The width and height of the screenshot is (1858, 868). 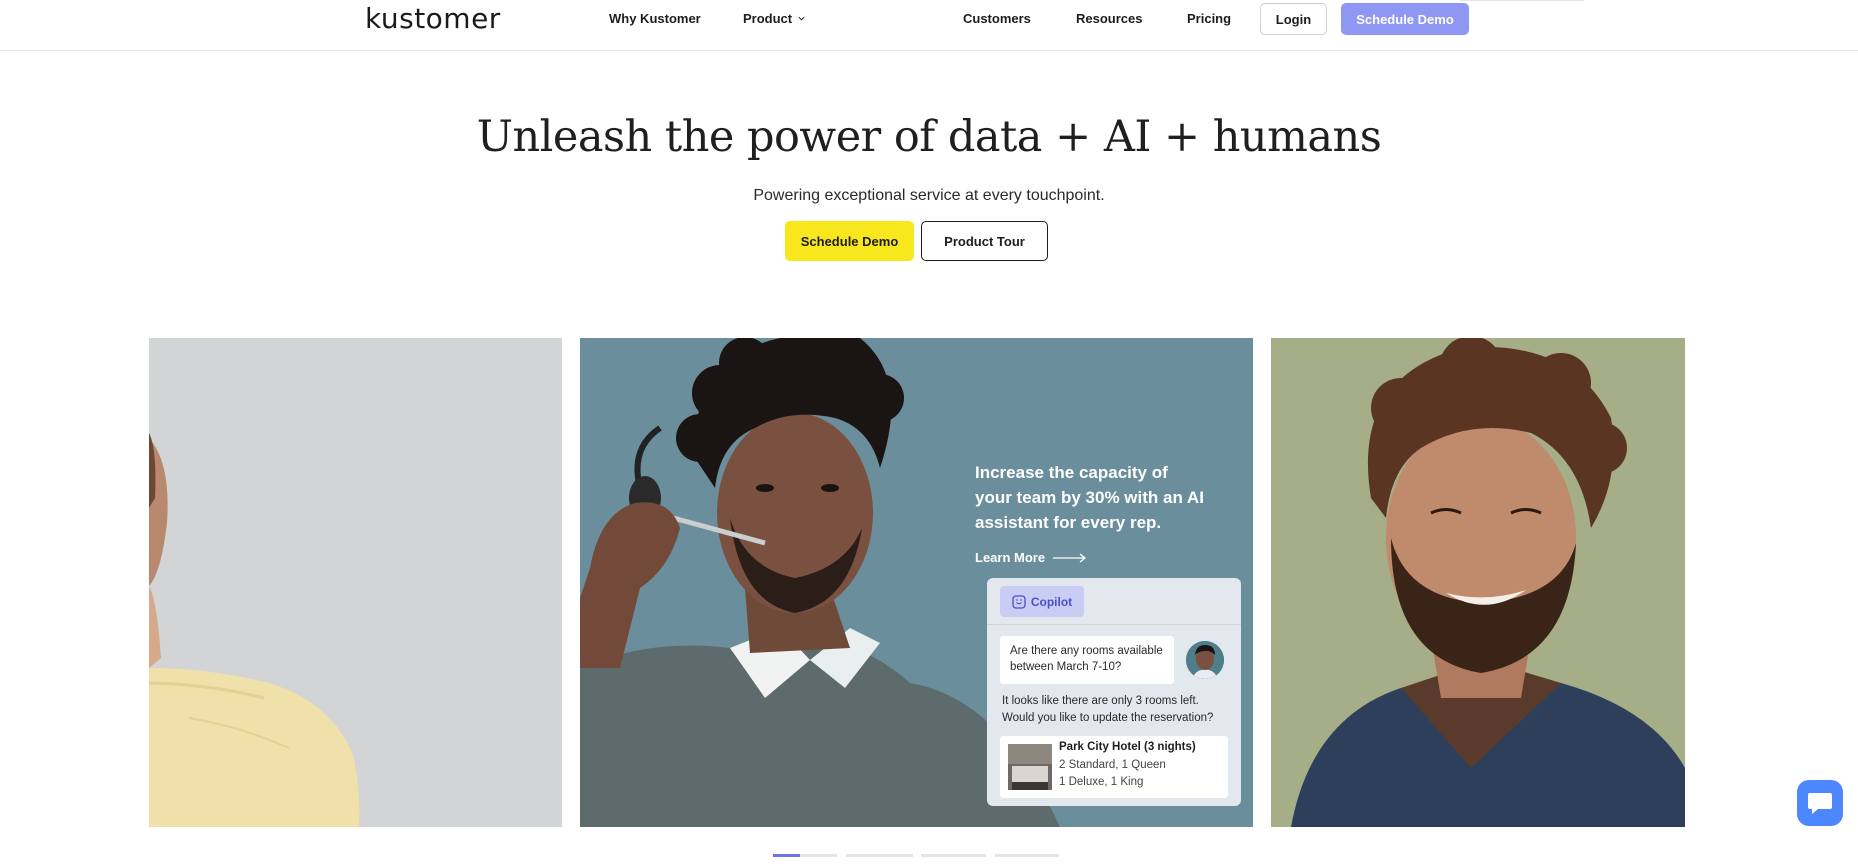 What do you see at coordinates (1522, 0) in the screenshot?
I see `header-divider` at bounding box center [1522, 0].